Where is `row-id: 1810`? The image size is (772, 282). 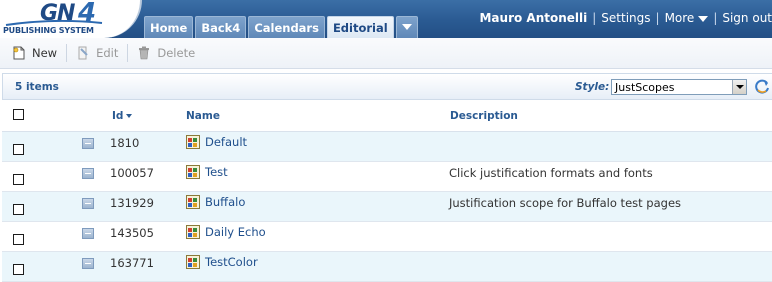 row-id: 1810 is located at coordinates (125, 143).